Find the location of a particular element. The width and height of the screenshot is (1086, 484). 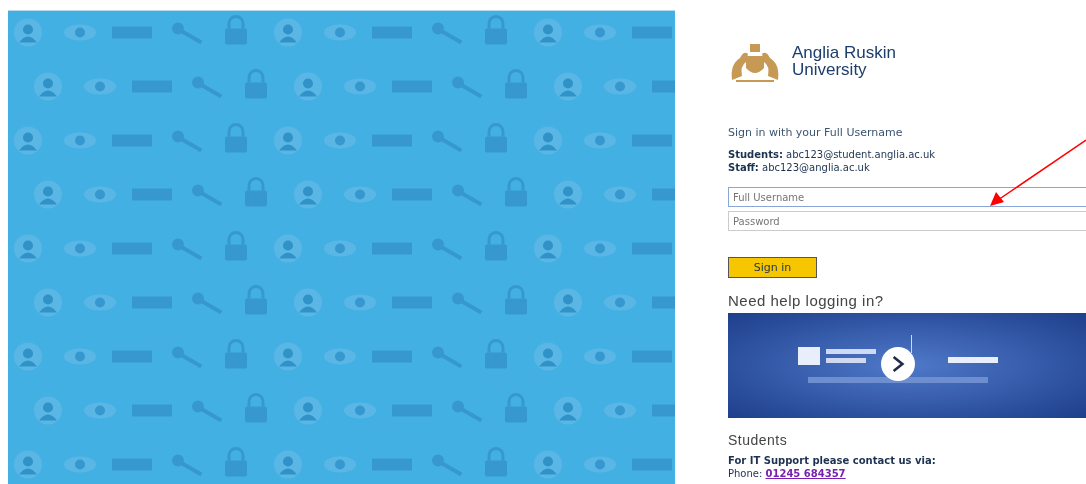

password-field: Password is located at coordinates (907, 221).